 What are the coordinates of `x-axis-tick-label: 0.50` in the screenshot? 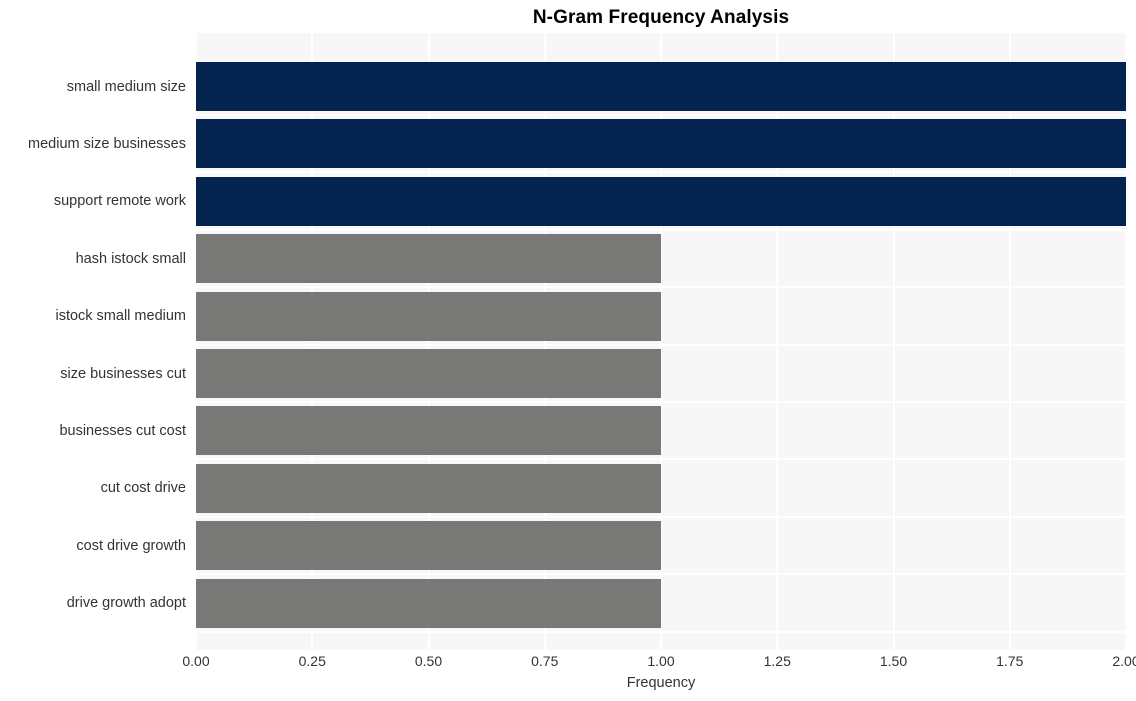 It's located at (428, 661).